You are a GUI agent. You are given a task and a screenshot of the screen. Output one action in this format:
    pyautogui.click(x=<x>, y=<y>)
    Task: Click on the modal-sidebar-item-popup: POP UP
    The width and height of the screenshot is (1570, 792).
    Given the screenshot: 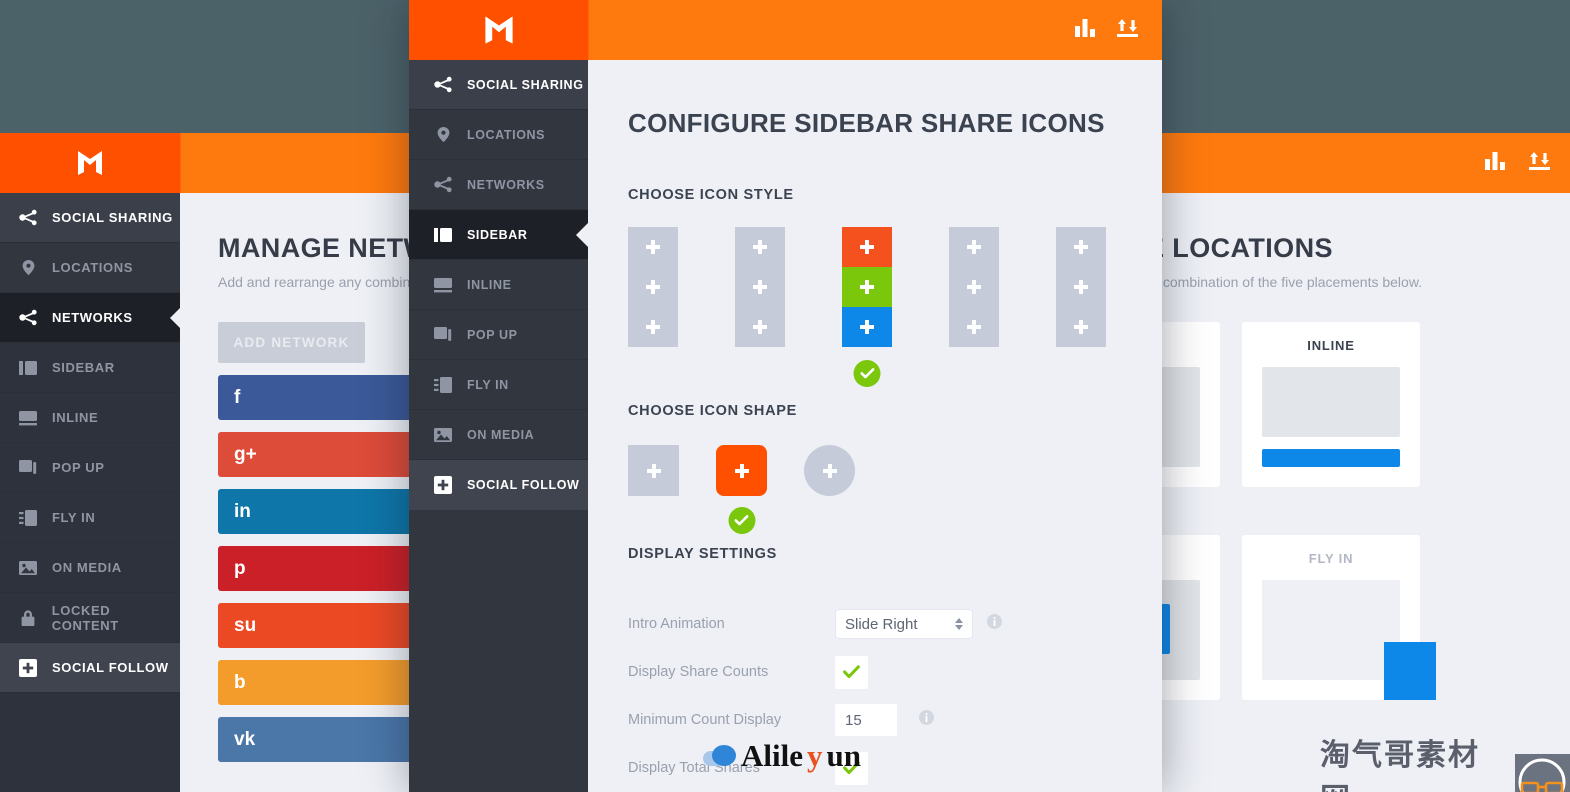 What is the action you would take?
    pyautogui.click(x=498, y=335)
    